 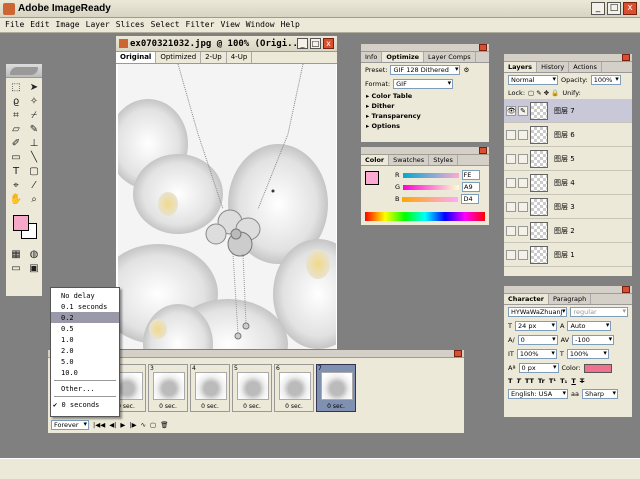 What do you see at coordinates (568, 183) in the screenshot?
I see `layer-row: 图层 4` at bounding box center [568, 183].